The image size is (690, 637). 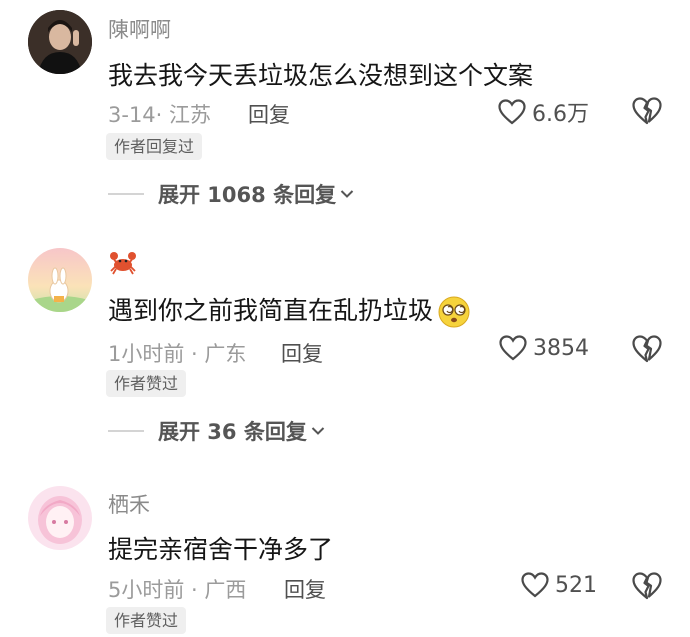 What do you see at coordinates (232, 432) in the screenshot?
I see `expand-replies-label: 展开 36 条回复` at bounding box center [232, 432].